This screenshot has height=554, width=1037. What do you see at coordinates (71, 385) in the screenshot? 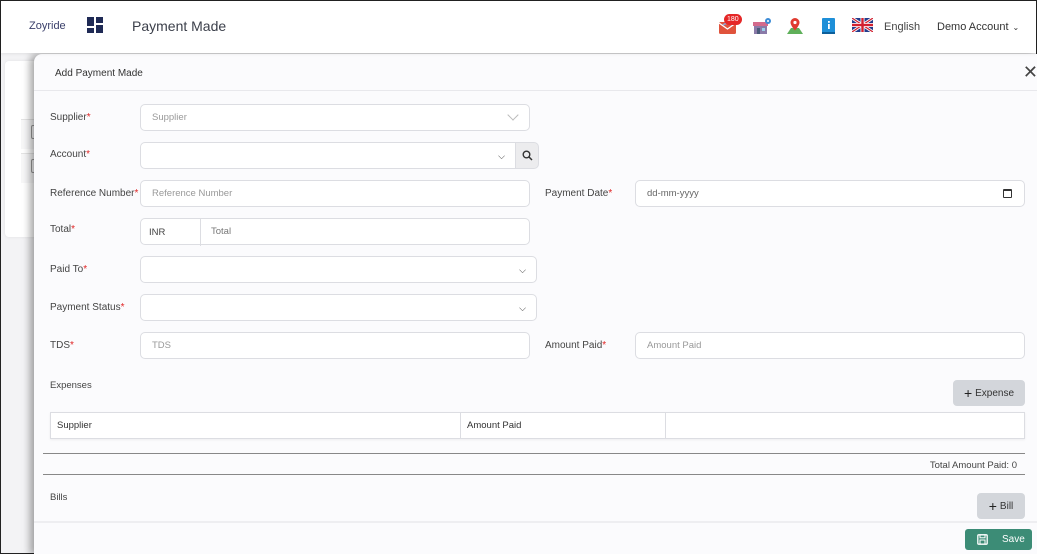
I see `expenses-title: Expenses` at bounding box center [71, 385].